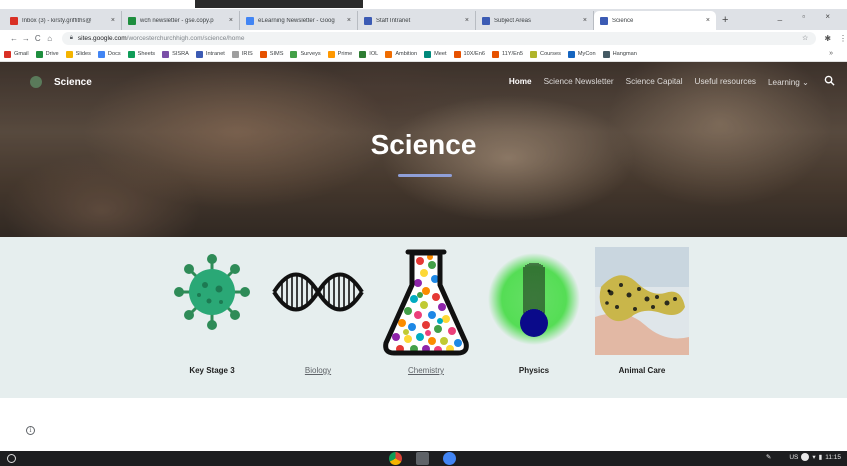 This screenshot has width=847, height=466. Describe the element at coordinates (180, 54) in the screenshot. I see `bookmark-label: SISRA` at that location.